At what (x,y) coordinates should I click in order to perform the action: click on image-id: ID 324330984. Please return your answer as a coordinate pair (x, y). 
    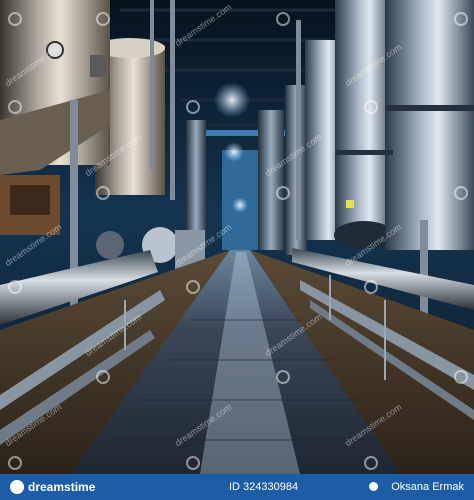
    Looking at the image, I should click on (264, 487).